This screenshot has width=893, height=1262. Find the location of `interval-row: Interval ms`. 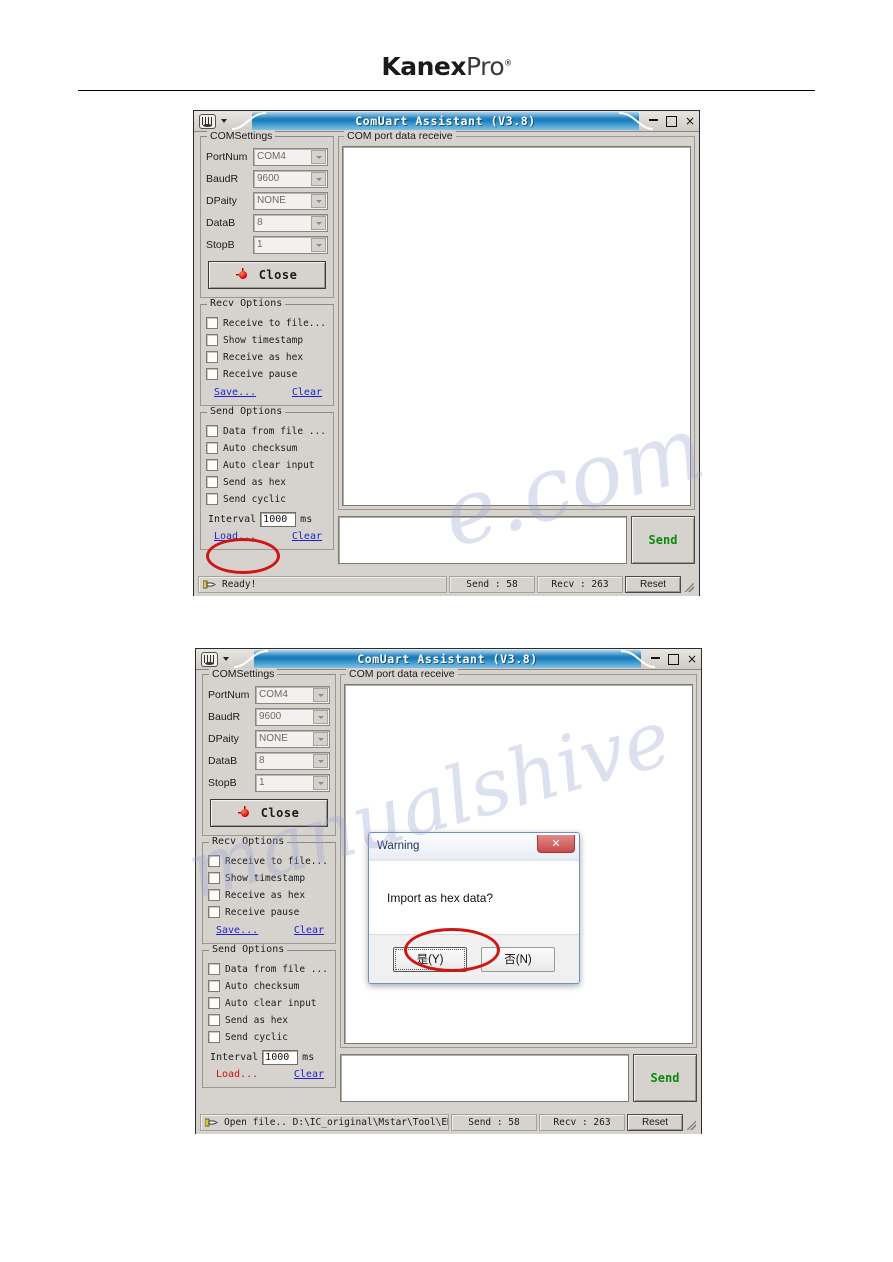

interval-row: Interval ms is located at coordinates (267, 519).